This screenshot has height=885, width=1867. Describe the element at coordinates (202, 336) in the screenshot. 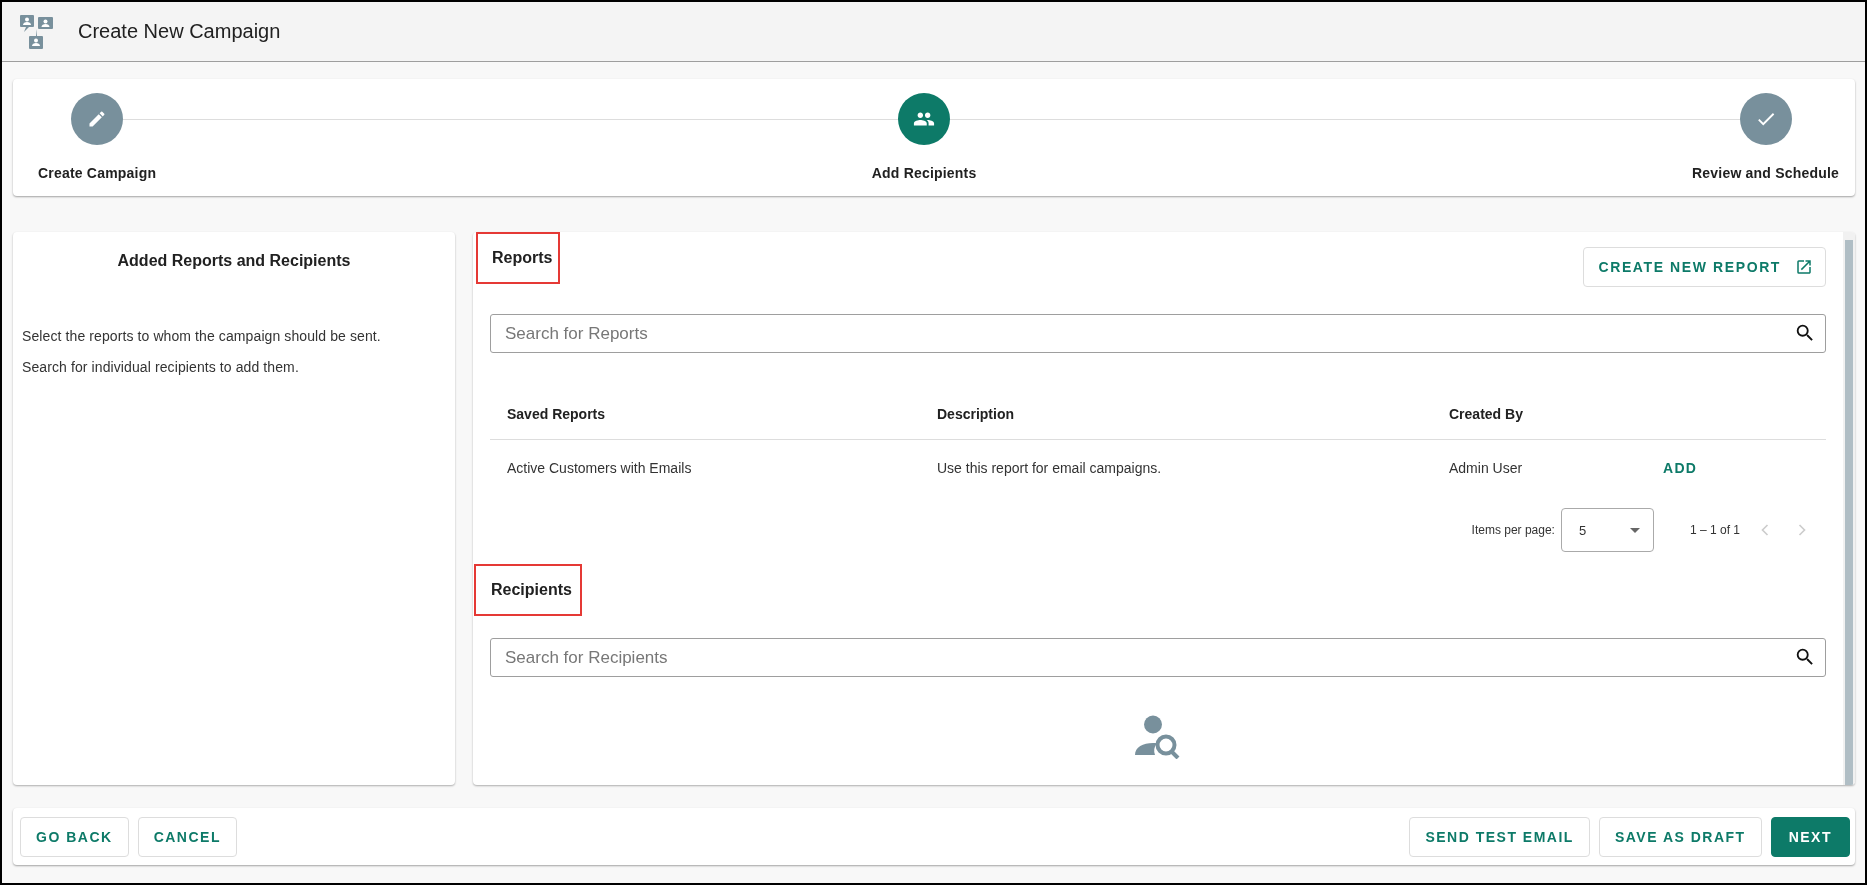

I see `help-text: Select the reports to whom the campaign should be sent.` at that location.